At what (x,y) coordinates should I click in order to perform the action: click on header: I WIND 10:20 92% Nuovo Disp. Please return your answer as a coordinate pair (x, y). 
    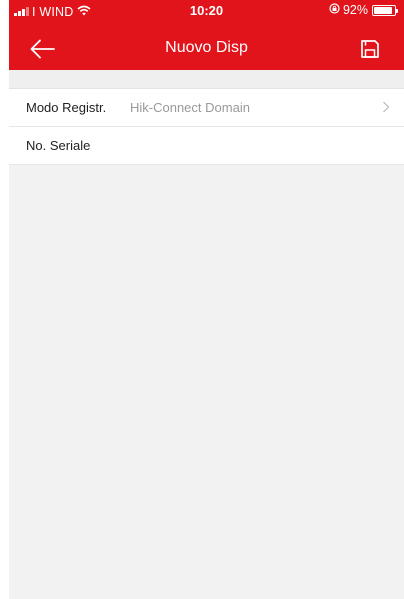
    Looking at the image, I should click on (206, 35).